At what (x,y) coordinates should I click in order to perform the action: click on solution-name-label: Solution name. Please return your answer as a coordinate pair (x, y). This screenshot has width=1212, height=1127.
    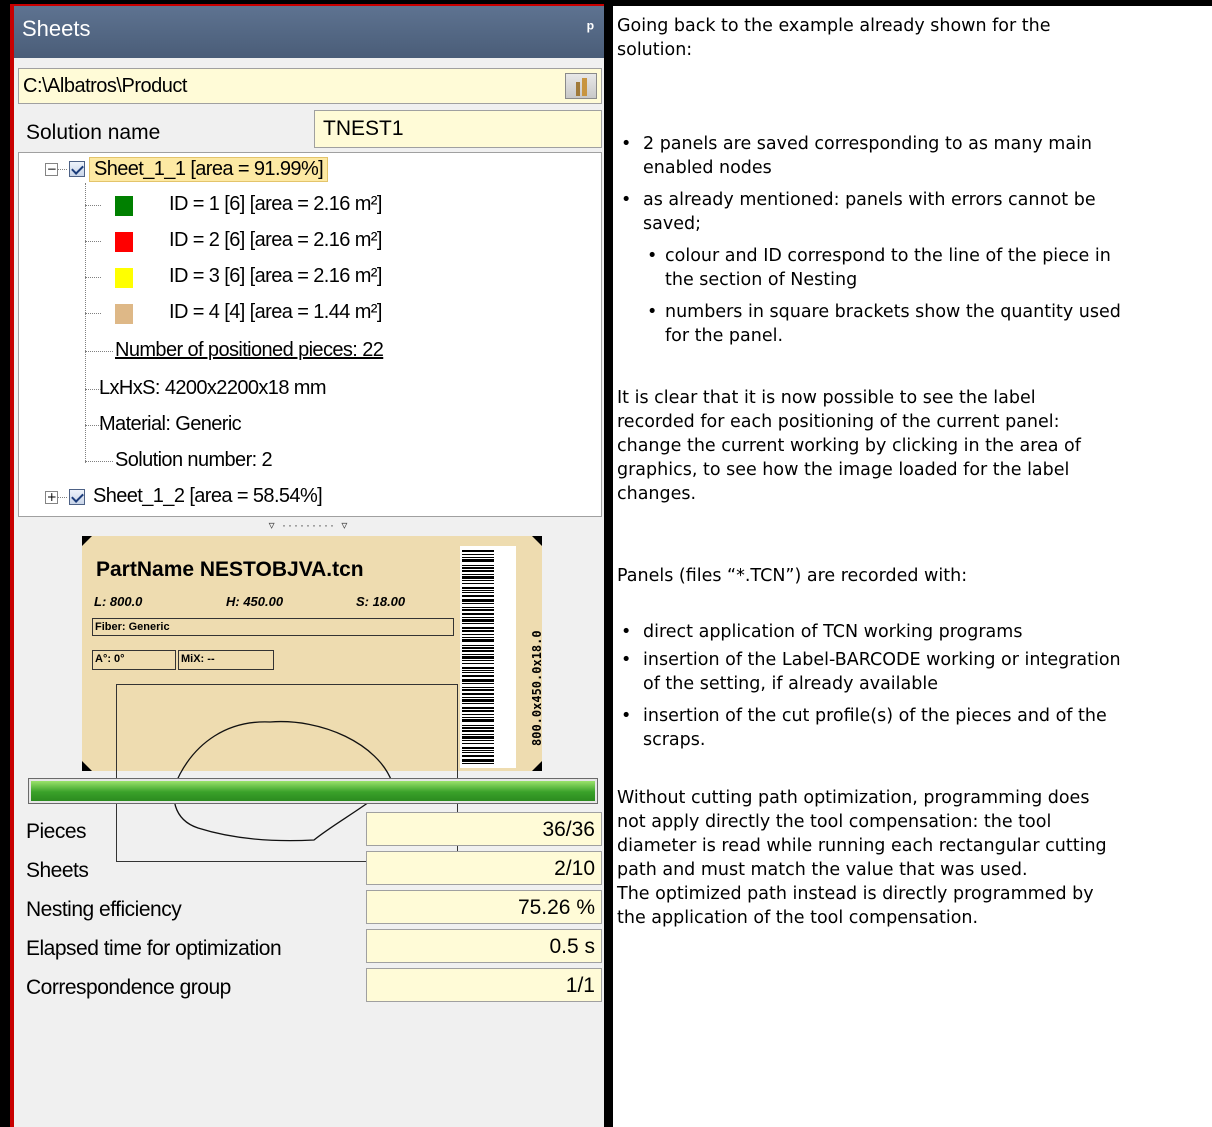
    Looking at the image, I should click on (93, 132).